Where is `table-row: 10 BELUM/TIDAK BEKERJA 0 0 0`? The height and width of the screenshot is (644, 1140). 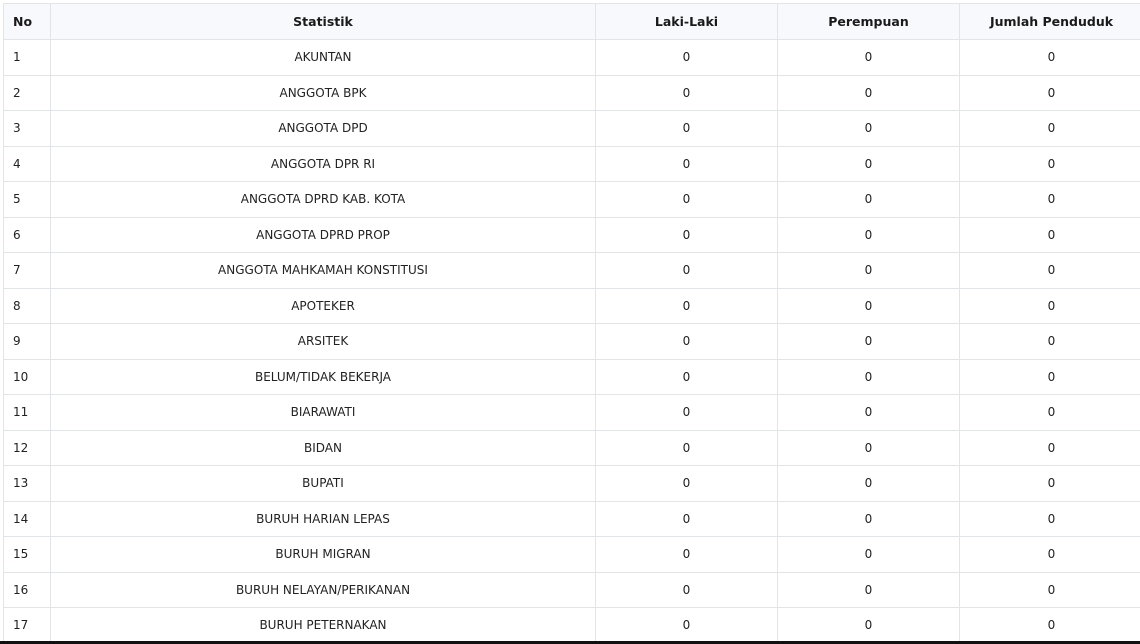 table-row: 10 BELUM/TIDAK BEKERJA 0 0 0 is located at coordinates (571, 376).